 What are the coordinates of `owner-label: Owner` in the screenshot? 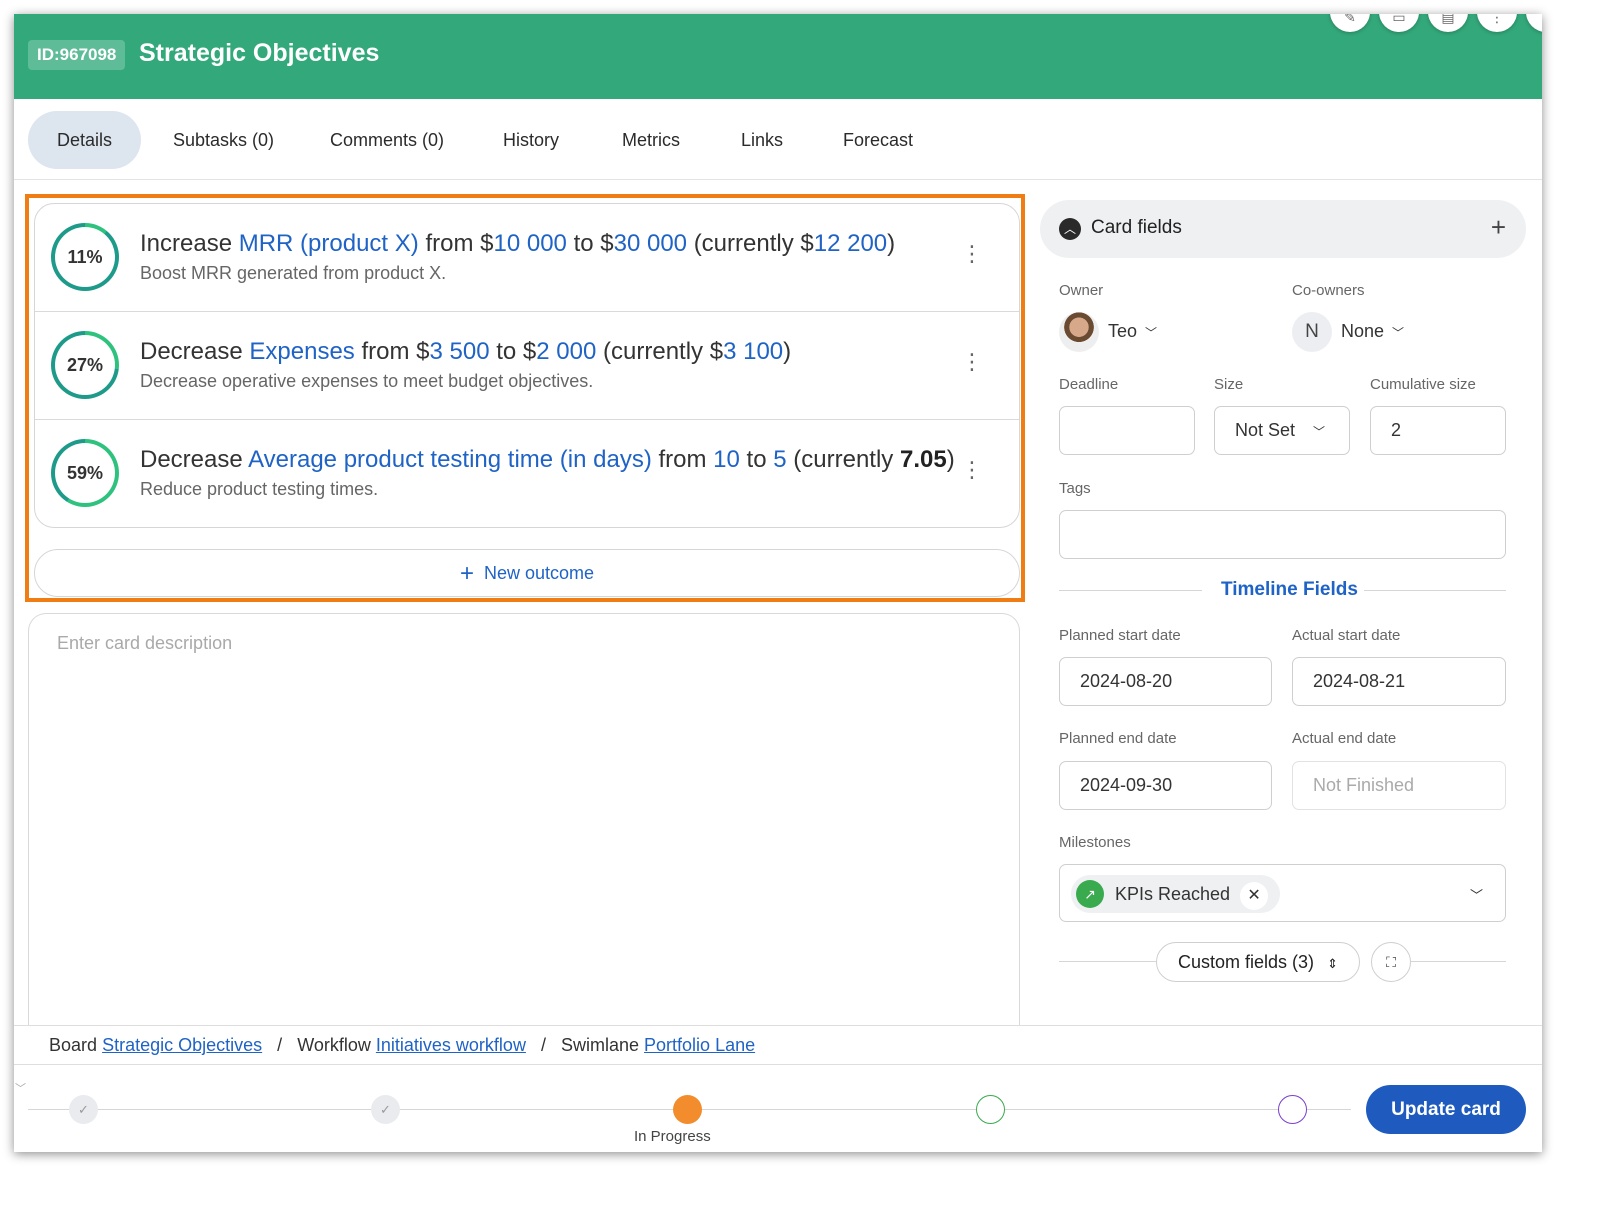 It's located at (1081, 290).